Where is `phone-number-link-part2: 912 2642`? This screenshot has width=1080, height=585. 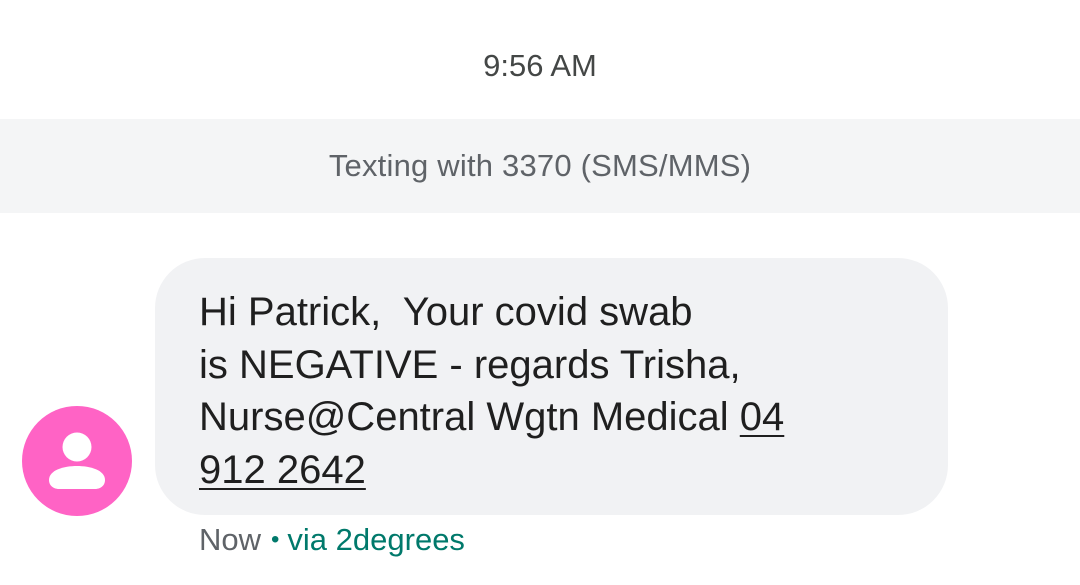
phone-number-link-part2: 912 2642 is located at coordinates (282, 470).